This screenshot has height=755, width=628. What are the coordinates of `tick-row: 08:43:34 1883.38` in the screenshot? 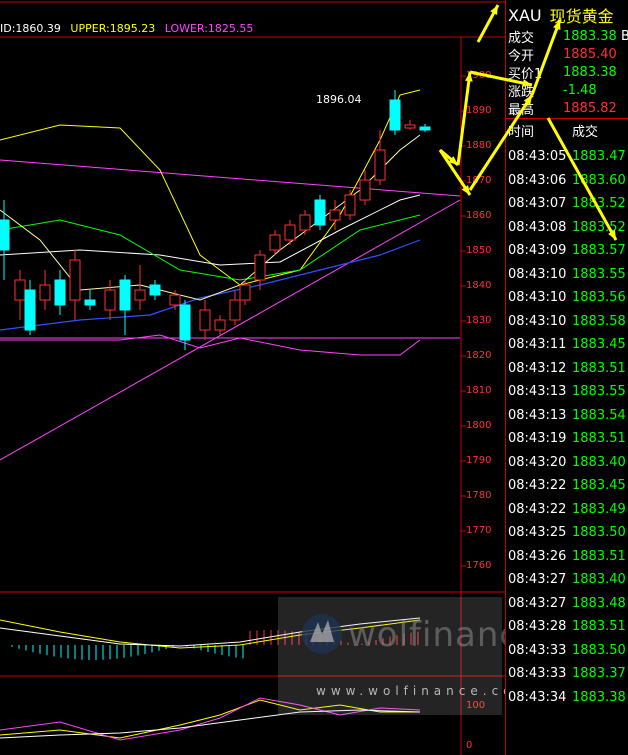 It's located at (567, 697).